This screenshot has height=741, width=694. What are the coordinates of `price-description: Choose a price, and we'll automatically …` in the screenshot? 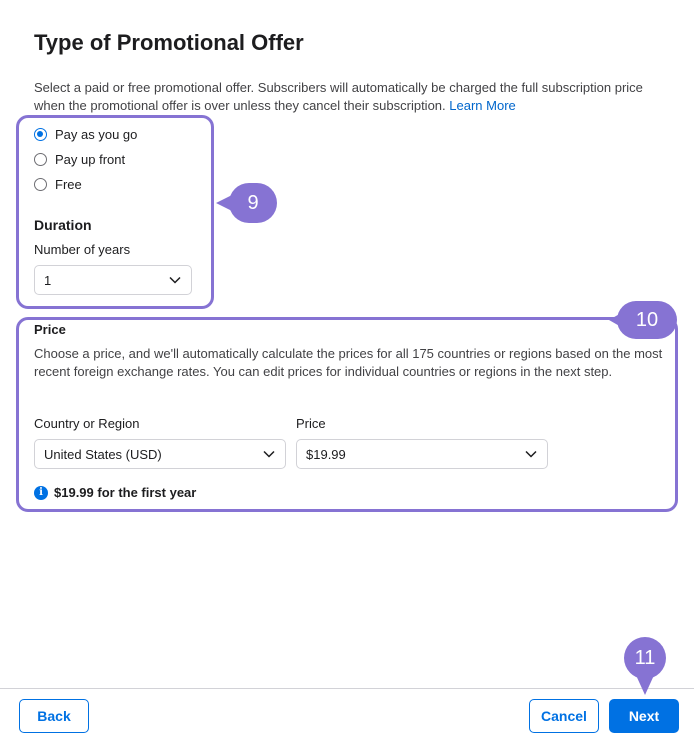 It's located at (348, 362).